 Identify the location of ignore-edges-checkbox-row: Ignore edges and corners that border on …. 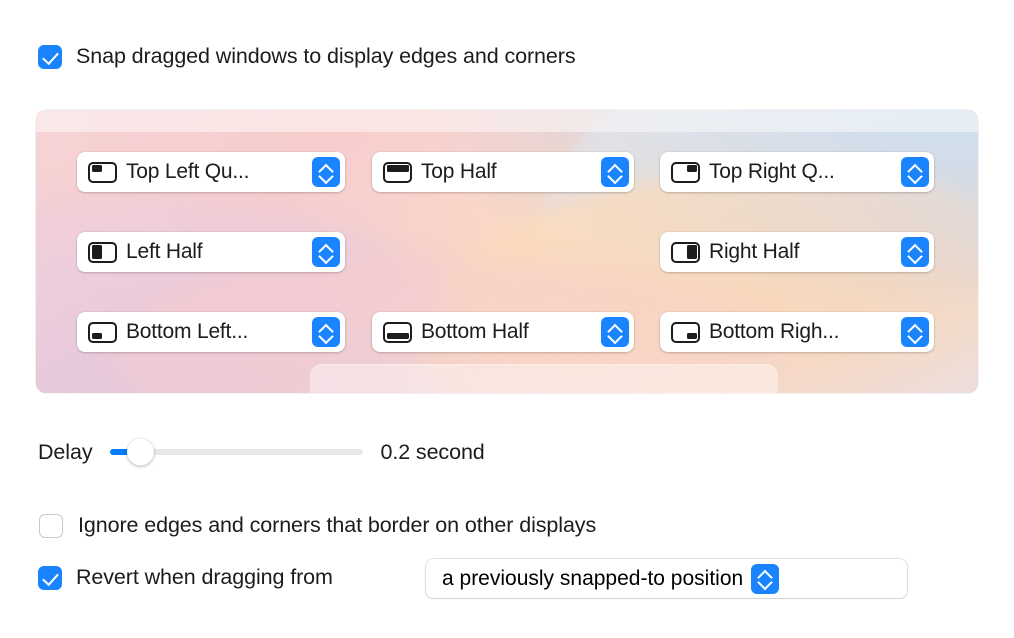
(317, 525).